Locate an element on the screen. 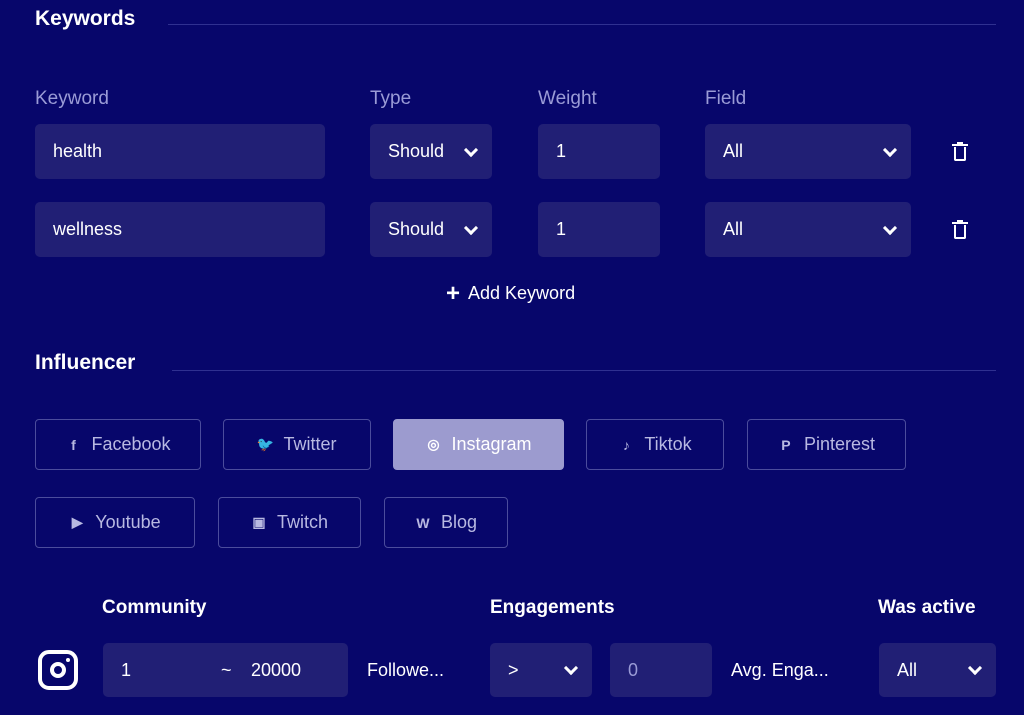 This screenshot has width=1024, height=715. influencer-heading: Influencer is located at coordinates (85, 362).